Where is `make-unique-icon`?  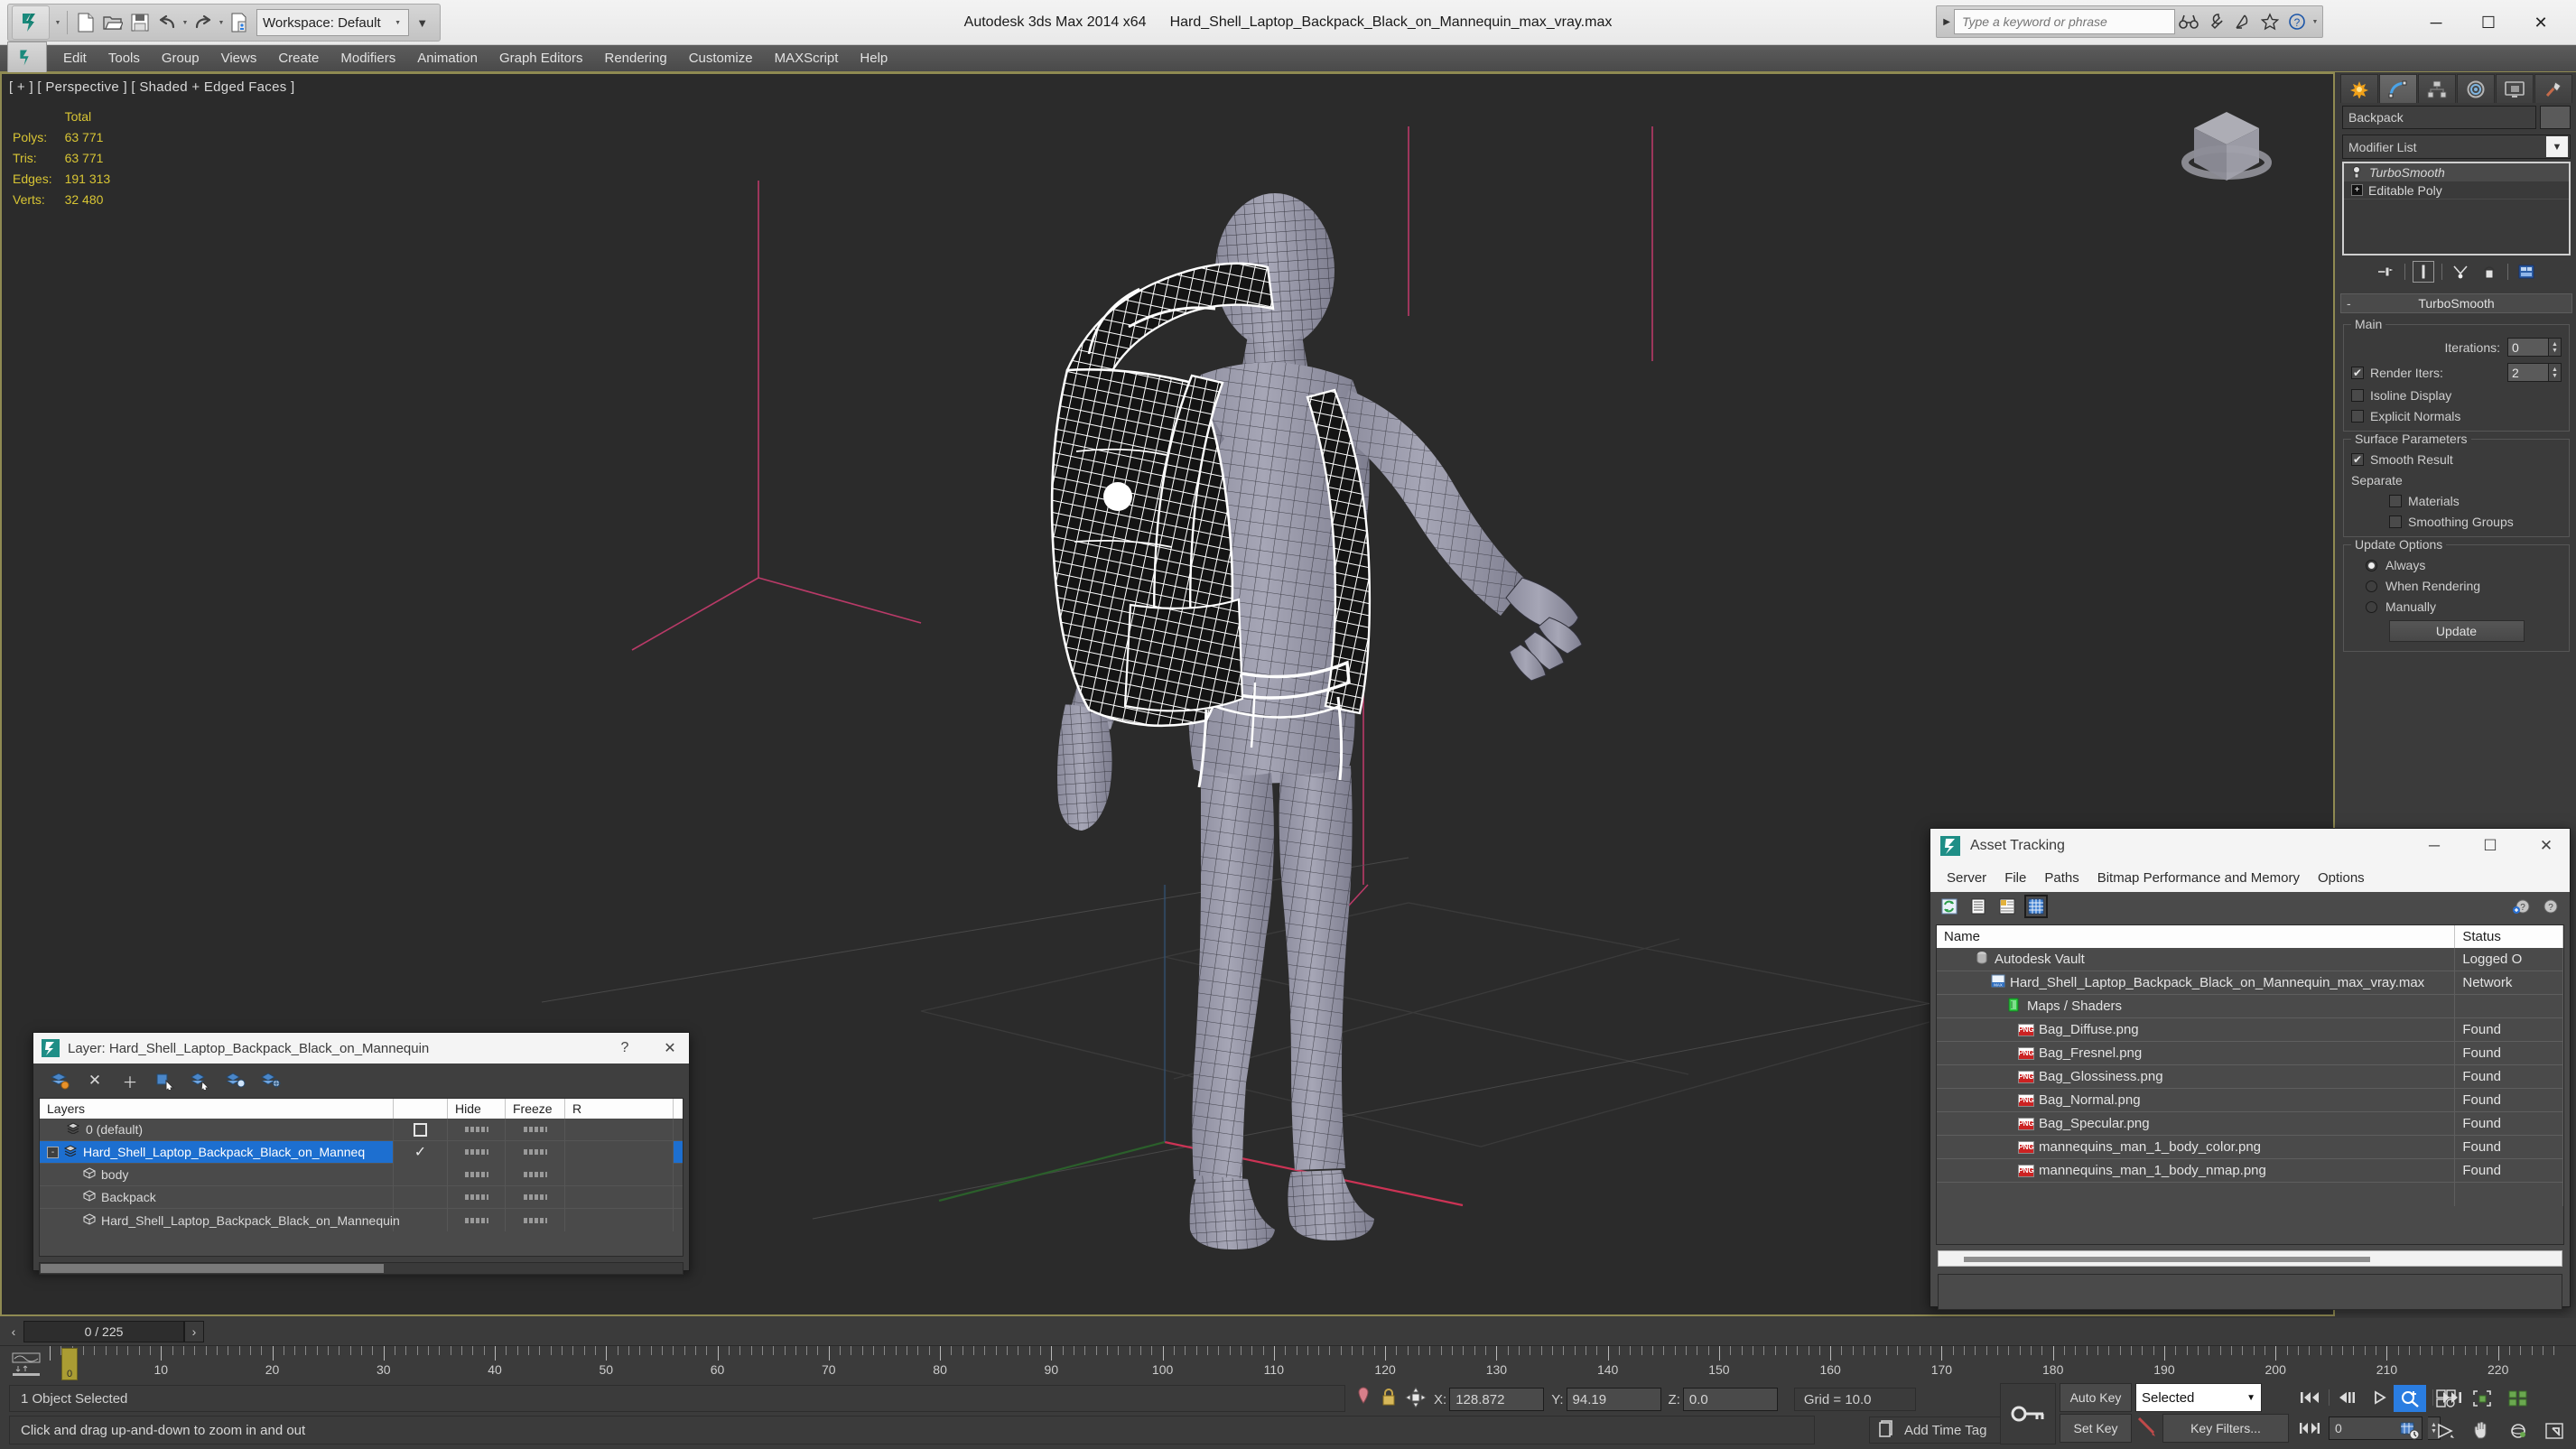
make-unique-icon is located at coordinates (2460, 272).